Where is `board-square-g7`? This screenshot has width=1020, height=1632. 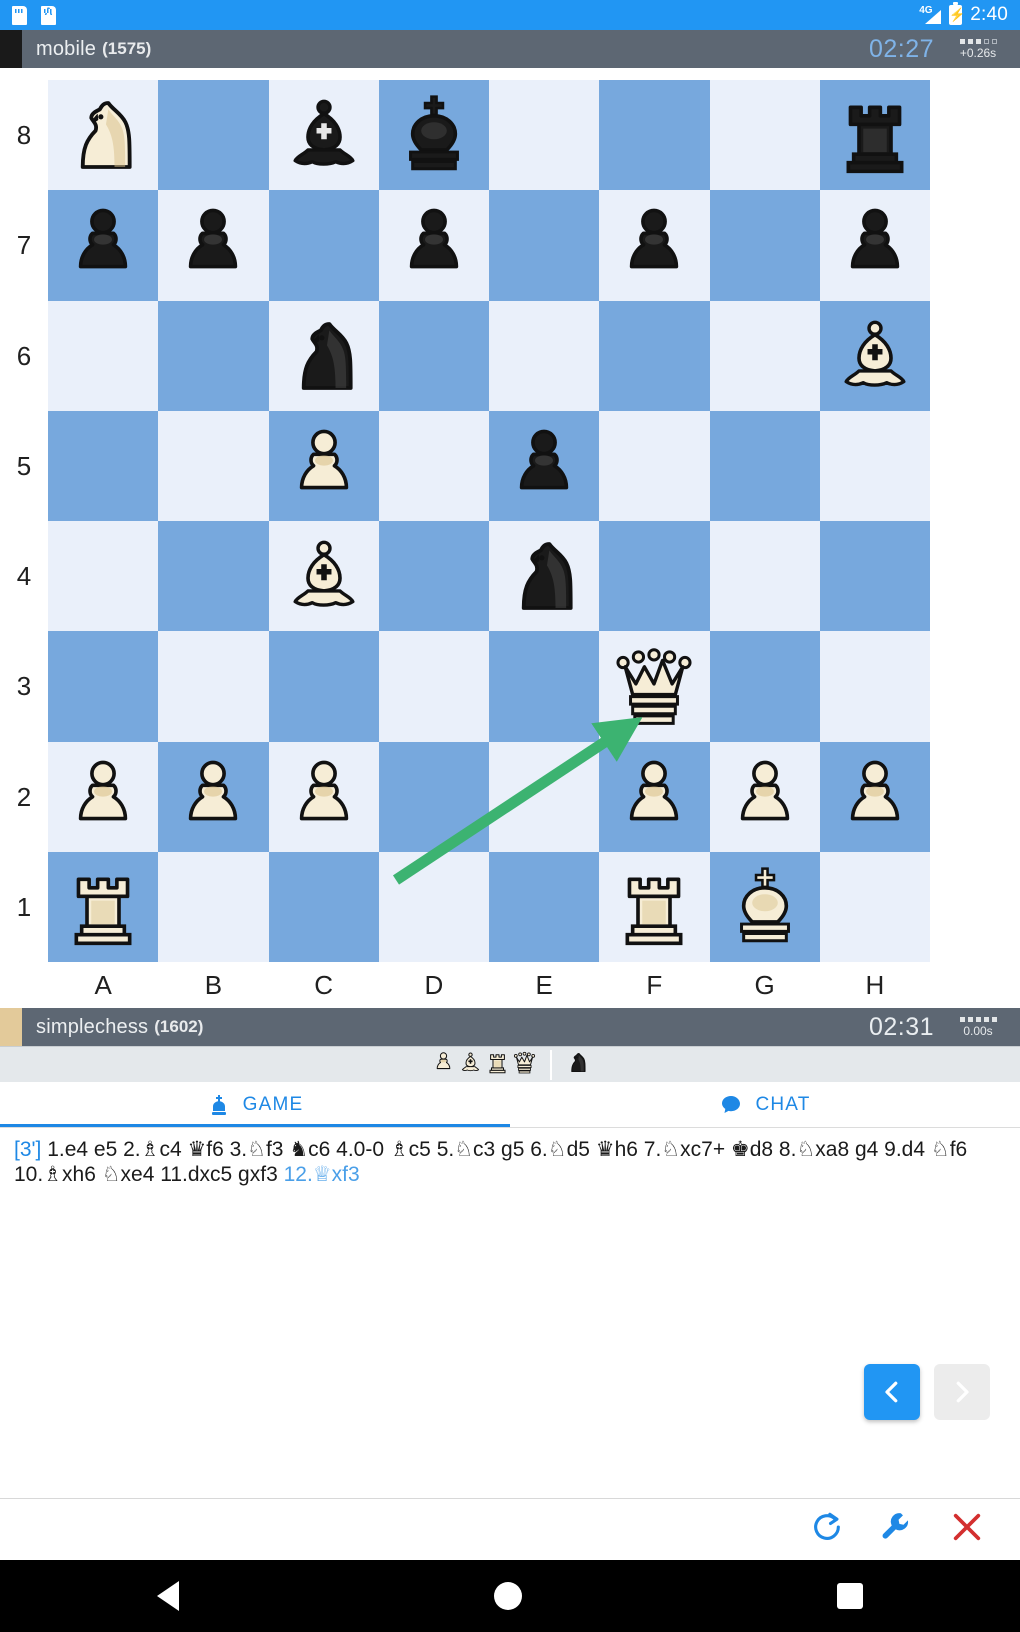 board-square-g7 is located at coordinates (764, 245).